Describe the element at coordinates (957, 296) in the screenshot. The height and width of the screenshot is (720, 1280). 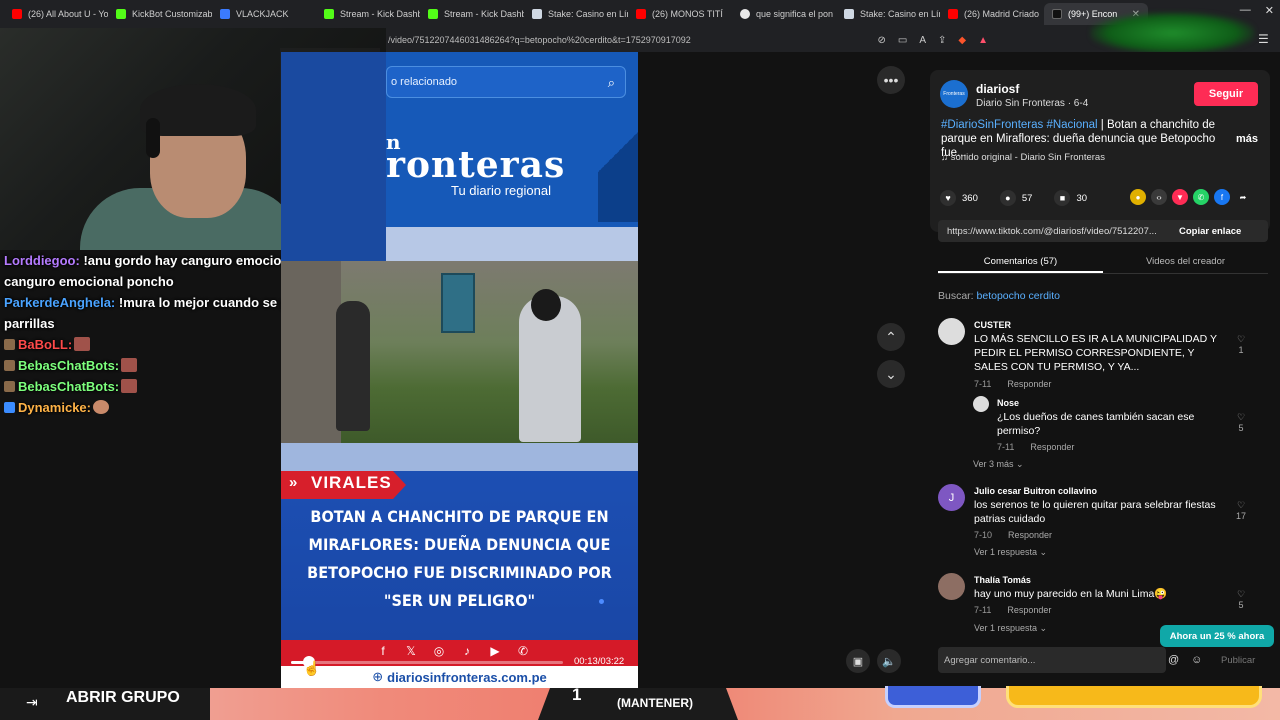
I see `search-label: Buscar:` at that location.